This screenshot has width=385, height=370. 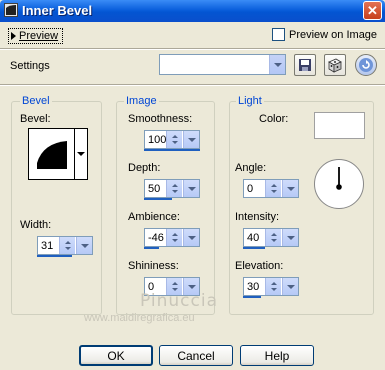 What do you see at coordinates (222, 64) in the screenshot?
I see `settings-dropdown` at bounding box center [222, 64].